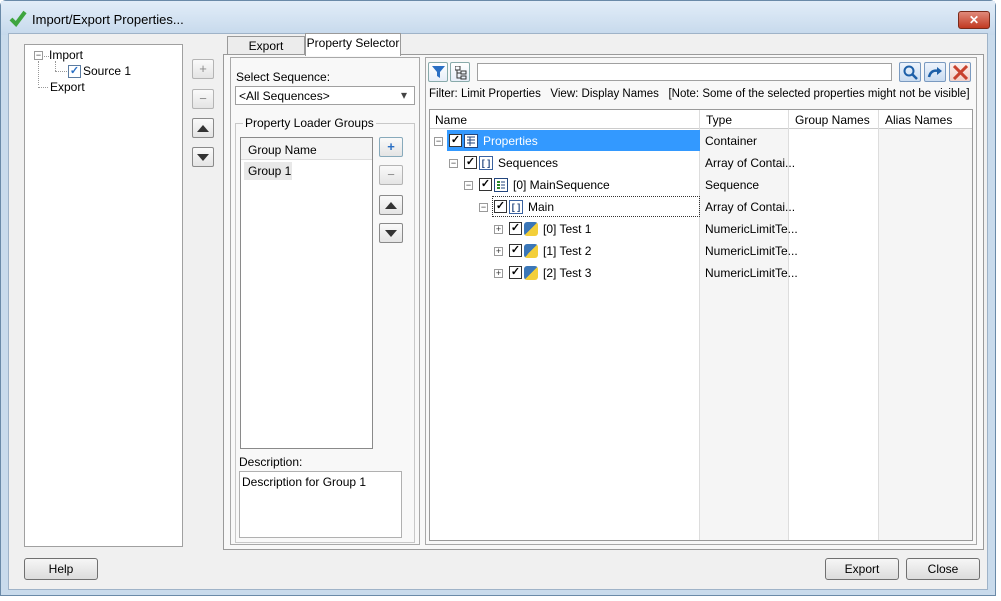 The image size is (1001, 601). Describe the element at coordinates (353, 44) in the screenshot. I see `tab-property-selector: Property Selector` at that location.